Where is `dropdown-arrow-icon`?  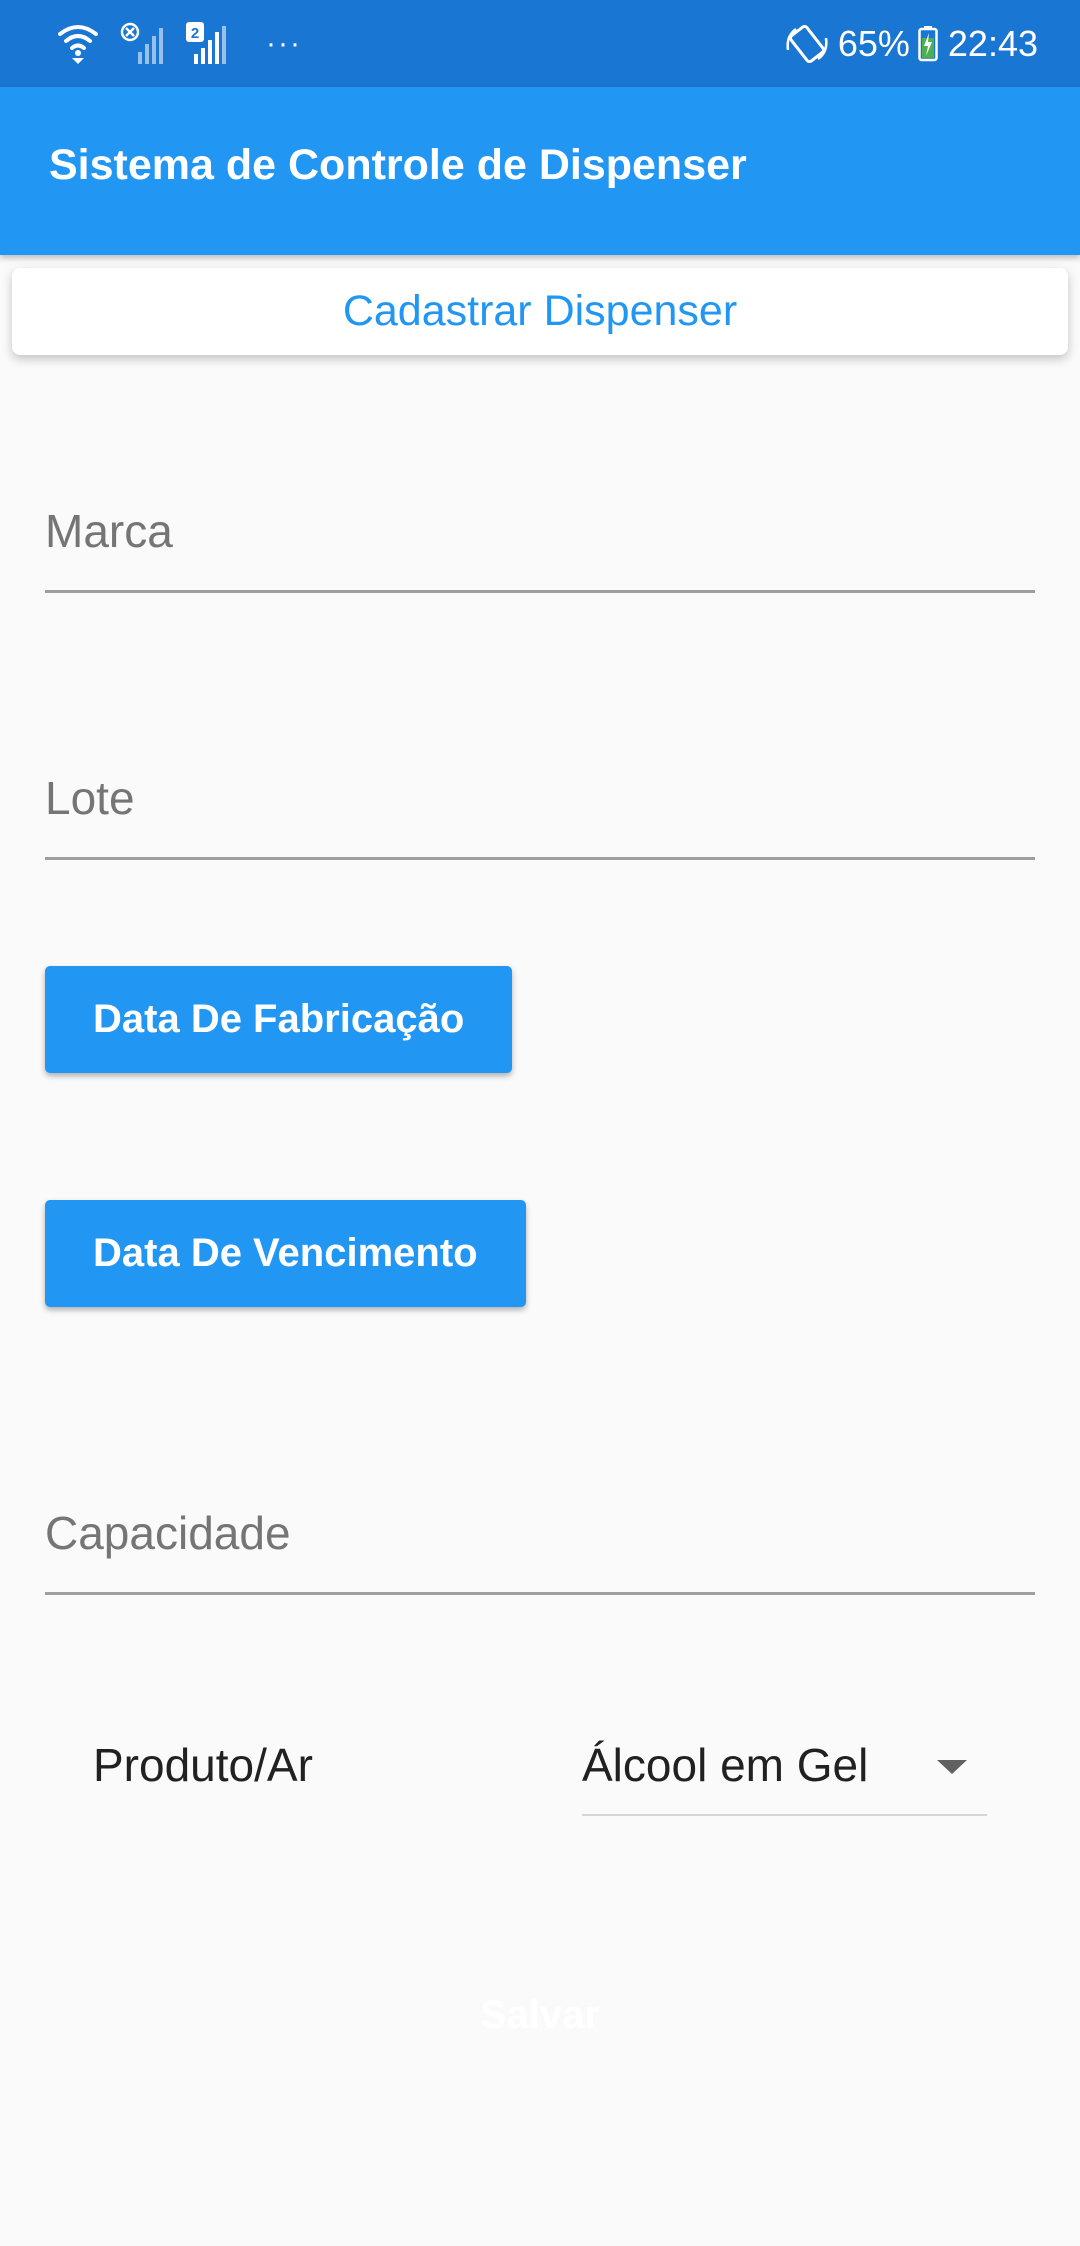 dropdown-arrow-icon is located at coordinates (952, 1769).